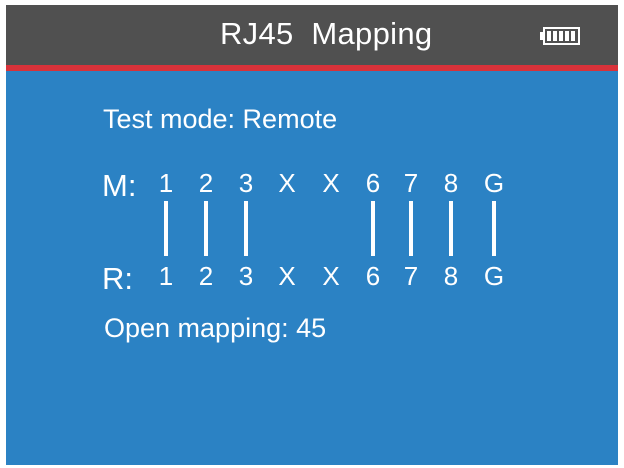 The height and width of the screenshot is (468, 624). What do you see at coordinates (494, 183) in the screenshot?
I see `main-pin-9: G` at bounding box center [494, 183].